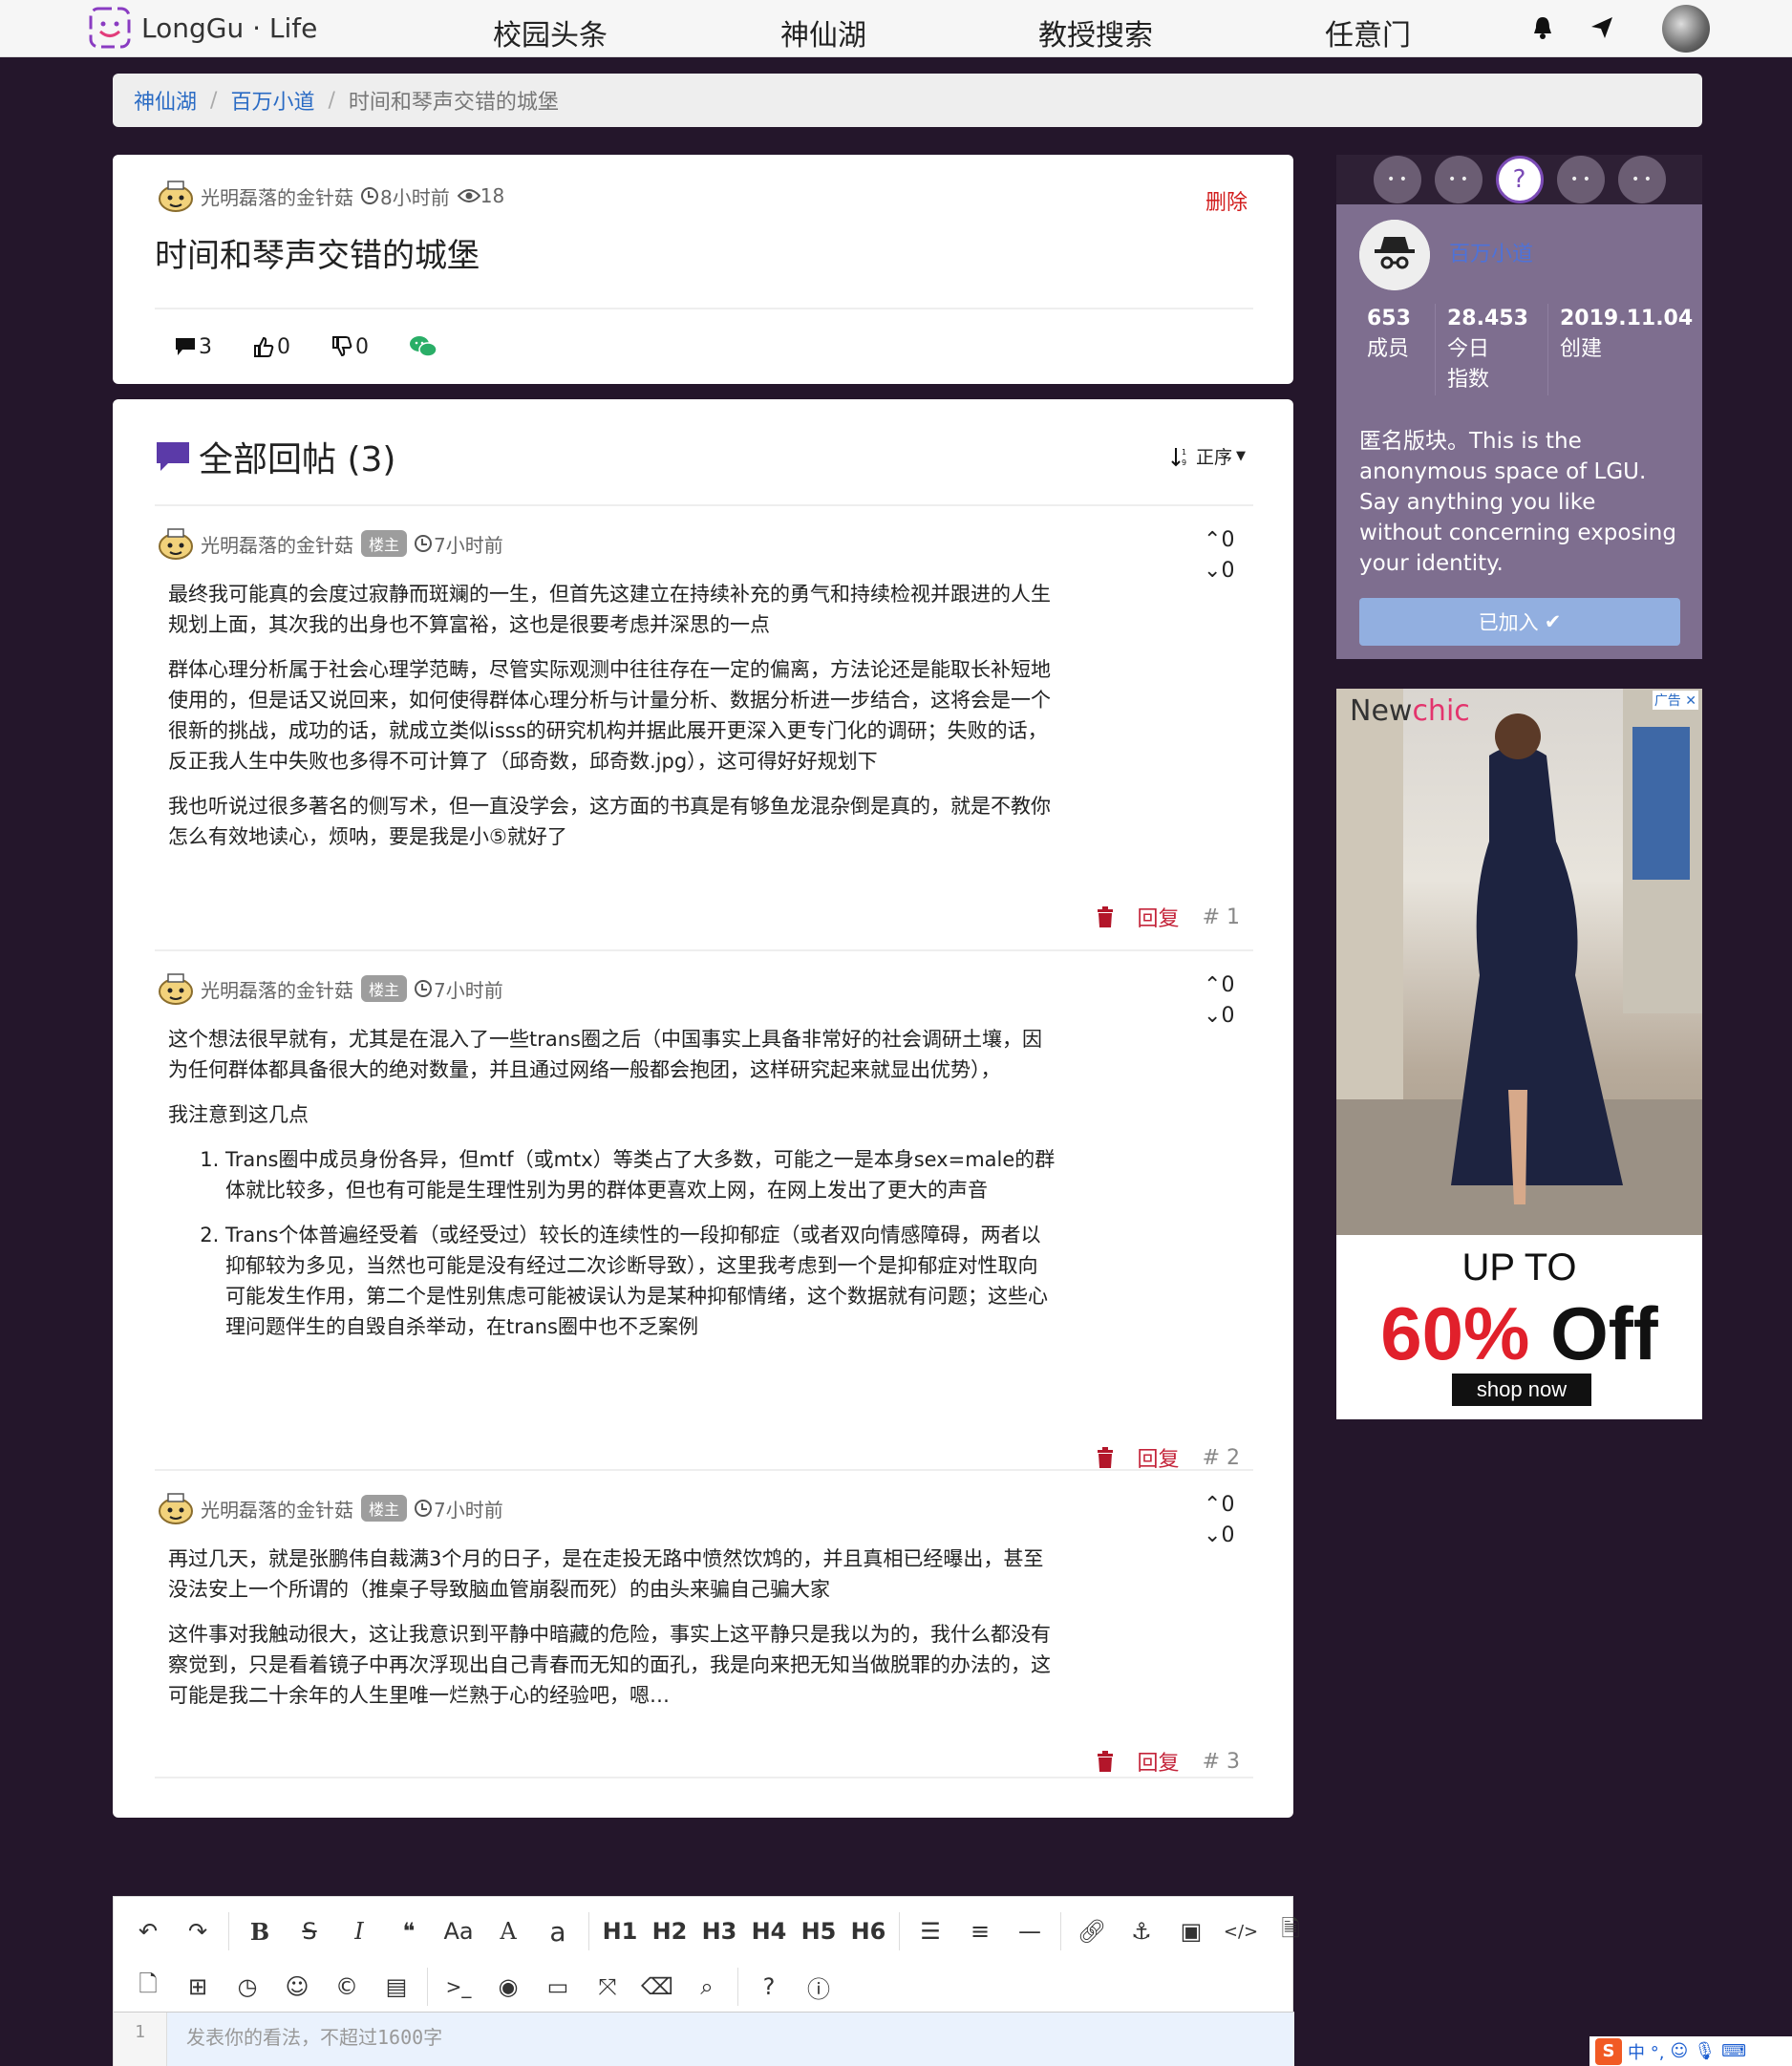  What do you see at coordinates (1226, 200) in the screenshot?
I see `delete-post-button: 删除` at bounding box center [1226, 200].